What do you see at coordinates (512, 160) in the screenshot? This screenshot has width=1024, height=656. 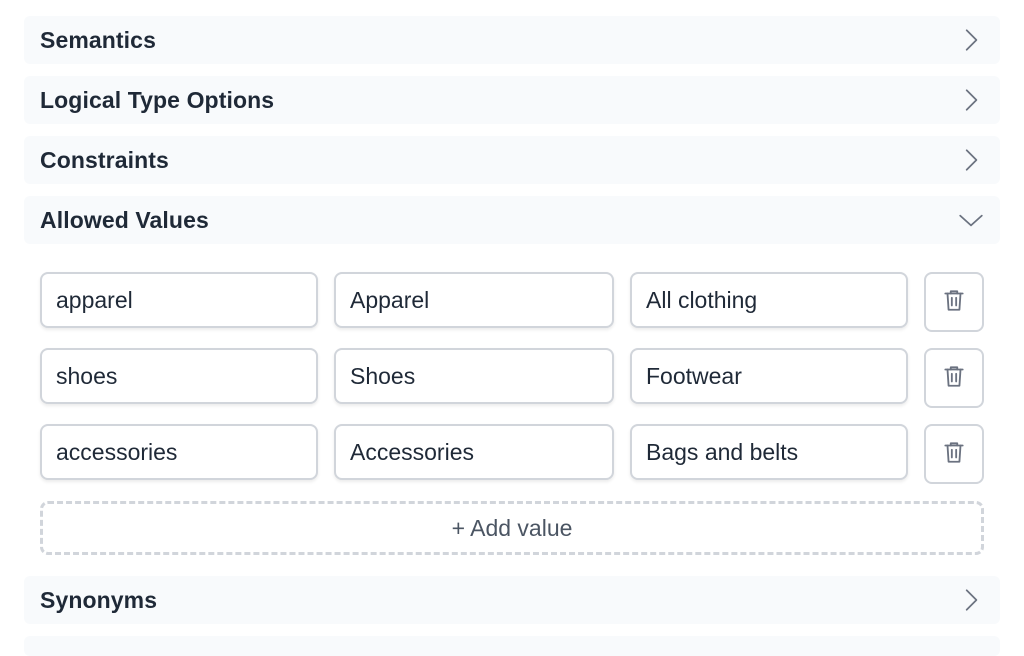 I see `section-constraints-header: Constraints` at bounding box center [512, 160].